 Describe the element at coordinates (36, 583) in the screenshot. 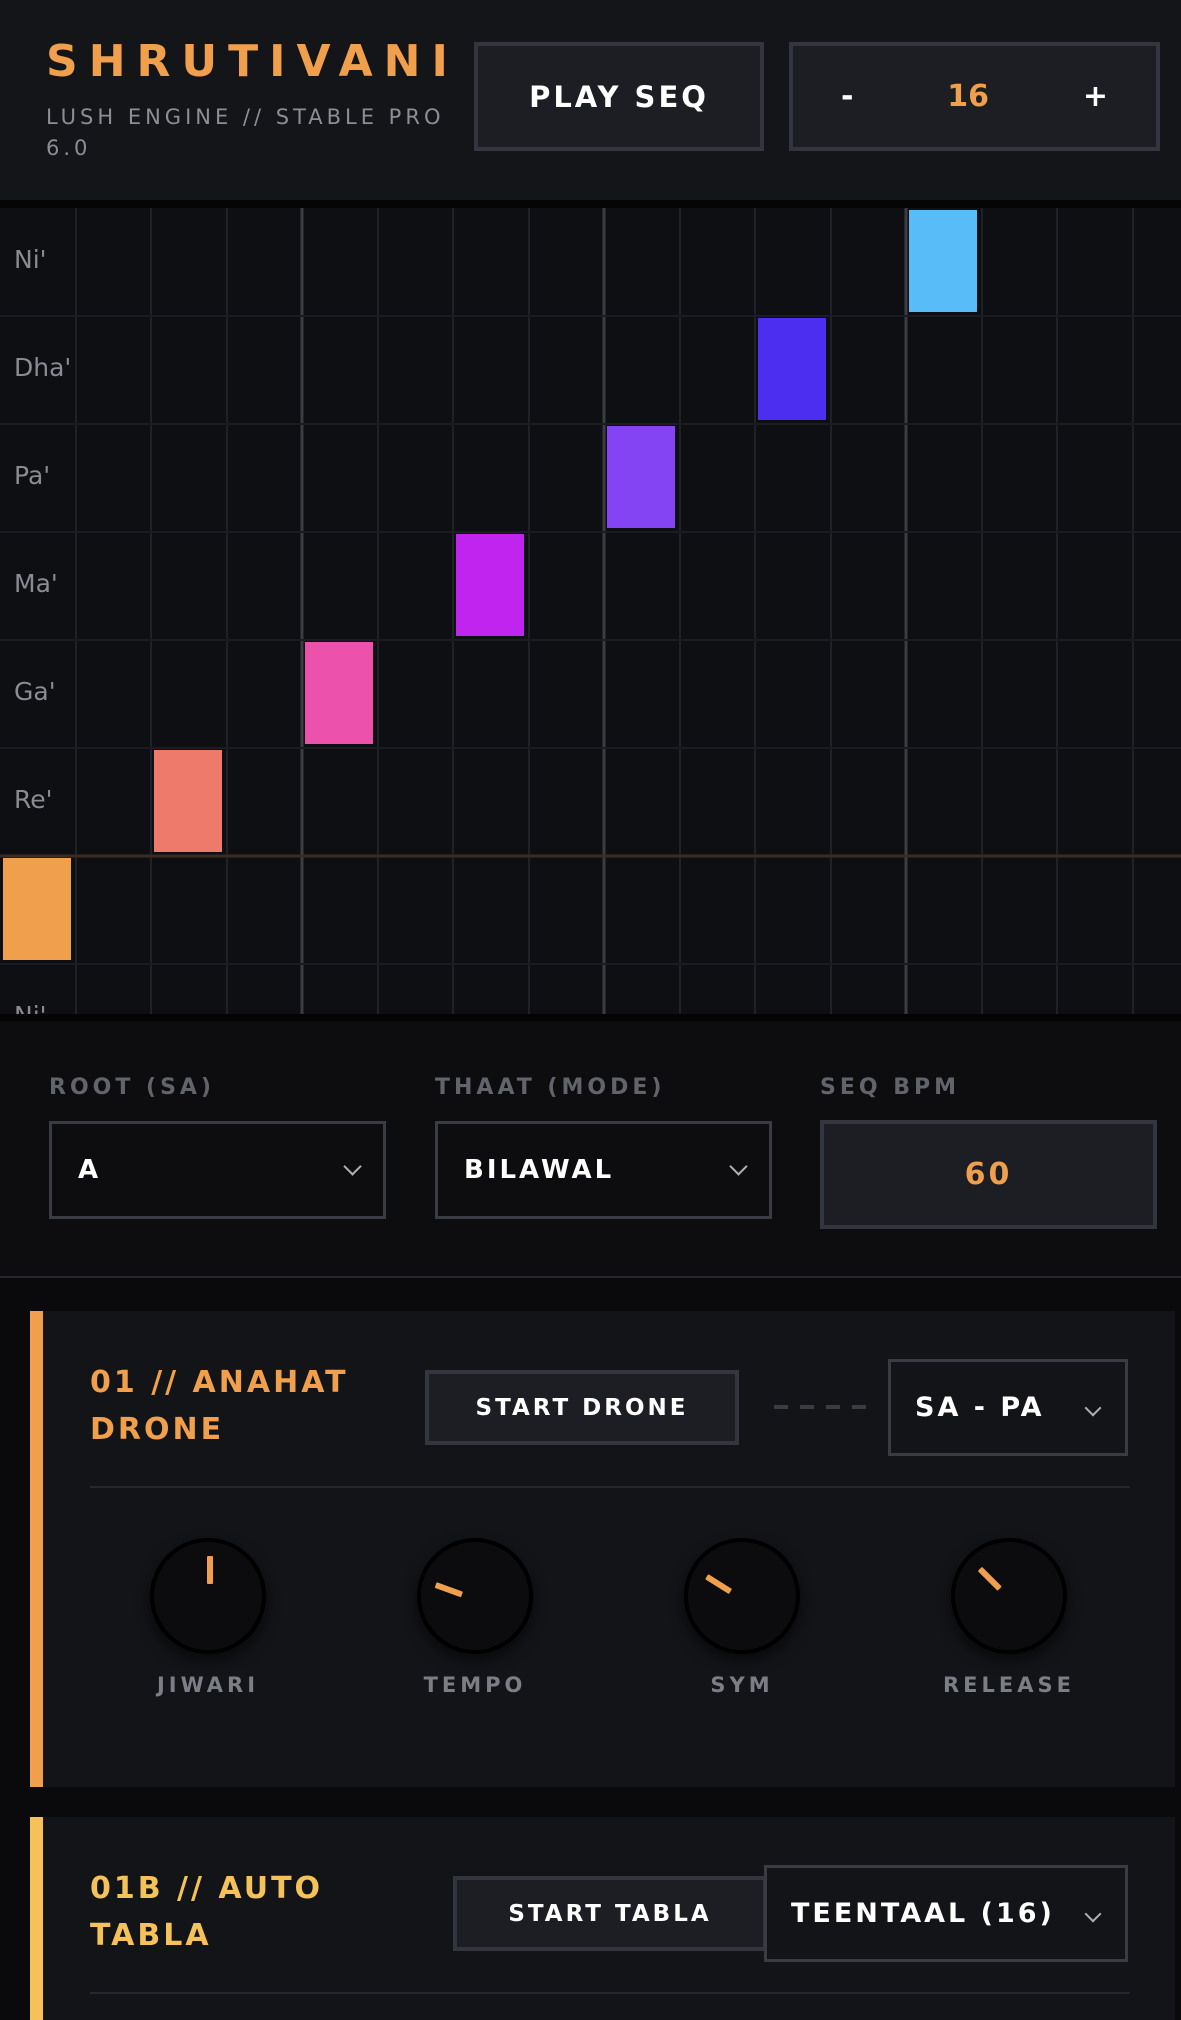

I see `row-label: Ma'` at that location.